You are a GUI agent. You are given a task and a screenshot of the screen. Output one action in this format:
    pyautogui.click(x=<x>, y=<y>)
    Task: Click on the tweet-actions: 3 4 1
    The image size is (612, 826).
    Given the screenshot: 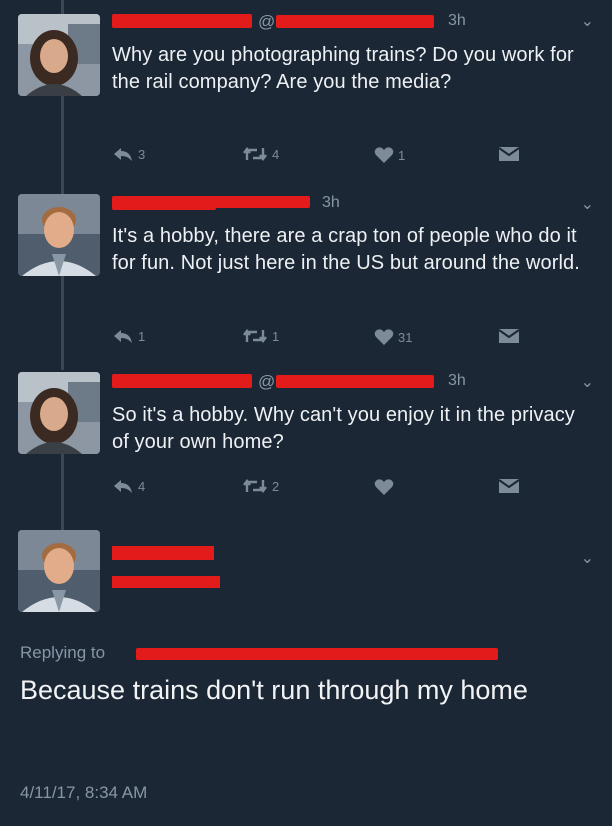 What is the action you would take?
    pyautogui.click(x=317, y=157)
    